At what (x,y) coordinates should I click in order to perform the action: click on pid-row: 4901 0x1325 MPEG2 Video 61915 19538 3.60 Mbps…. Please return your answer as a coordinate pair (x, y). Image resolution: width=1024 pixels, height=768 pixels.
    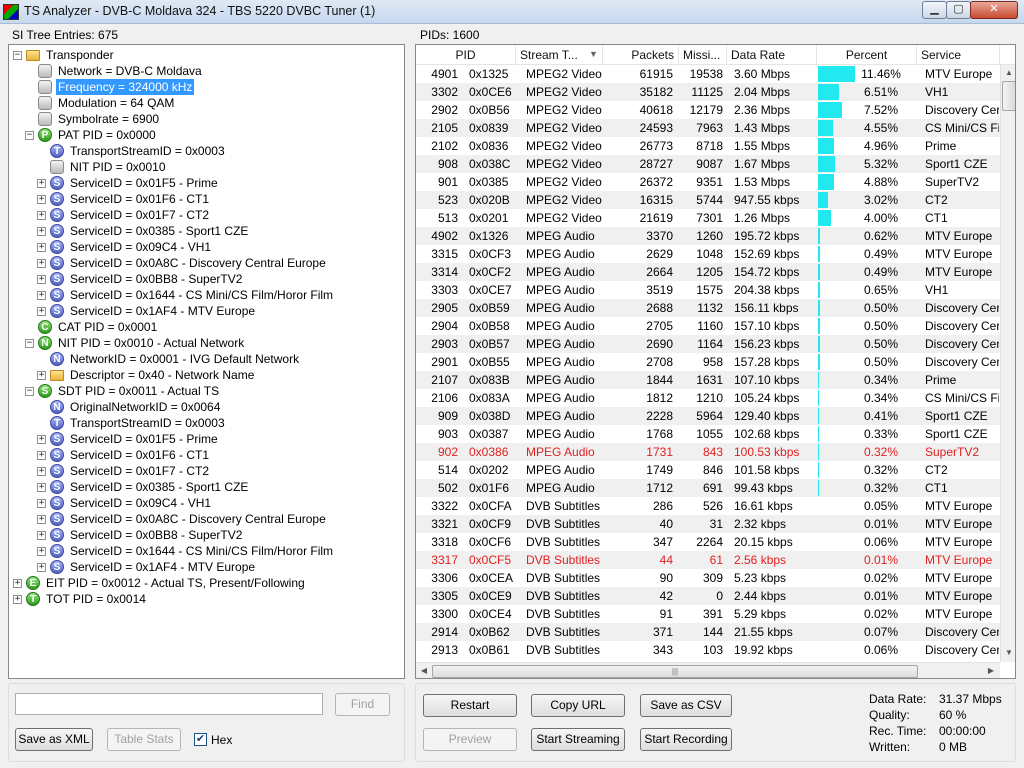
    Looking at the image, I should click on (708, 74).